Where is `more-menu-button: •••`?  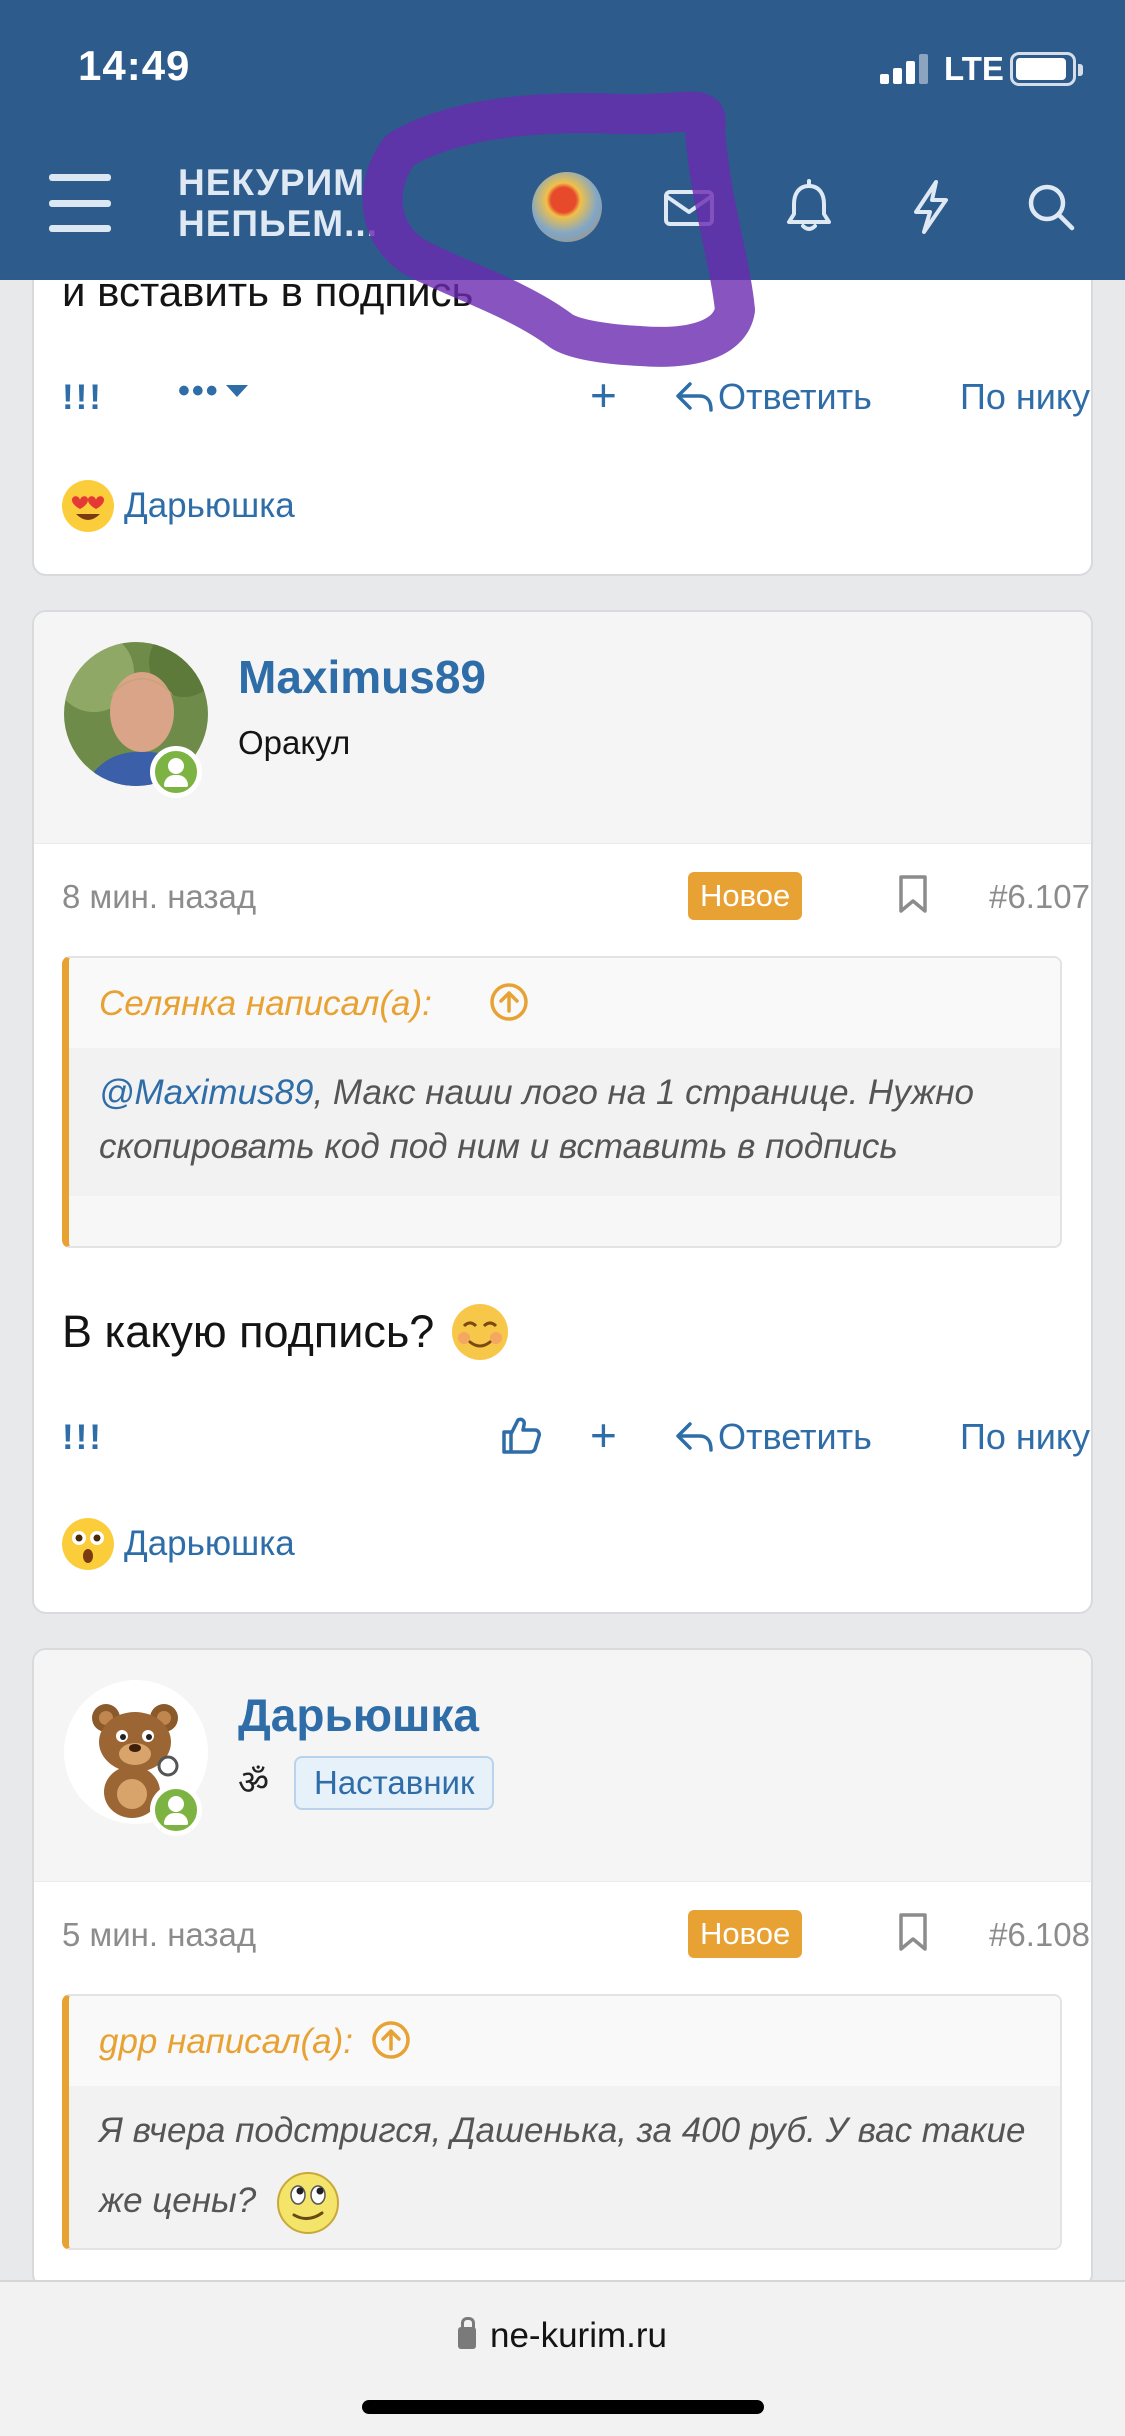
more-menu-button: ••• is located at coordinates (213, 391).